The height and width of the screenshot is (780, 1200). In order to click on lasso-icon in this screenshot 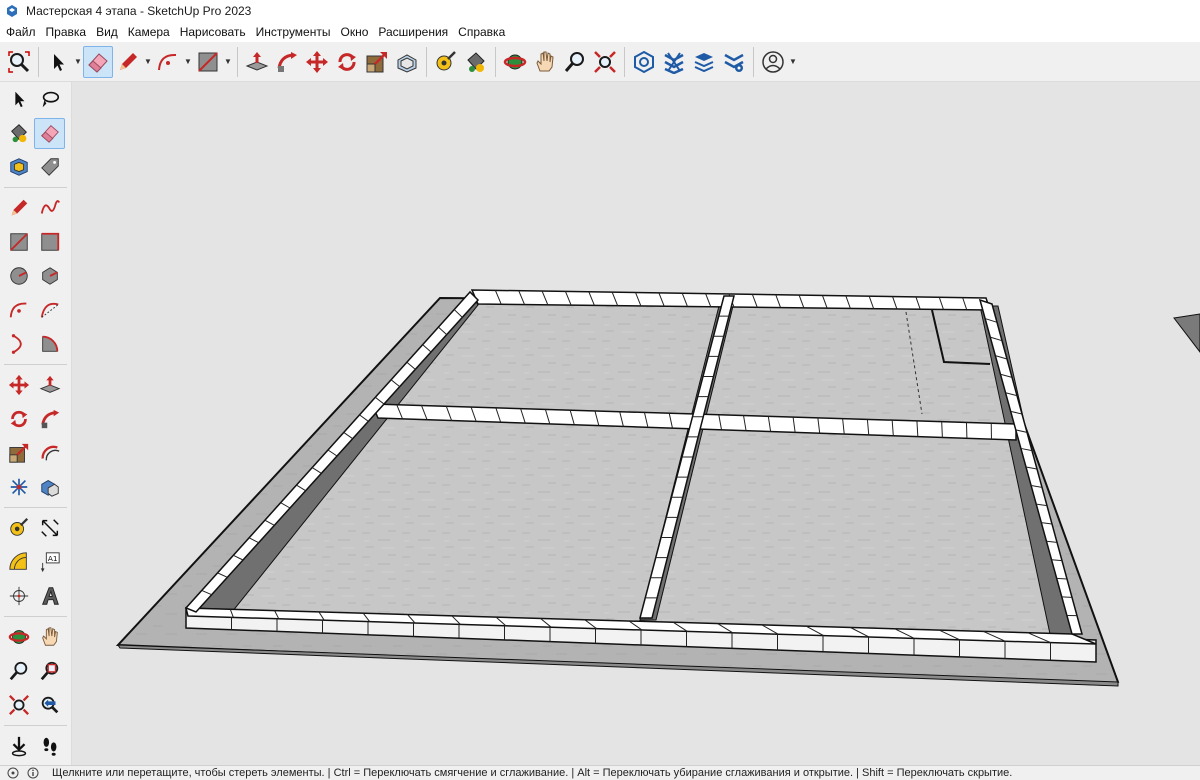, I will do `click(49, 99)`.